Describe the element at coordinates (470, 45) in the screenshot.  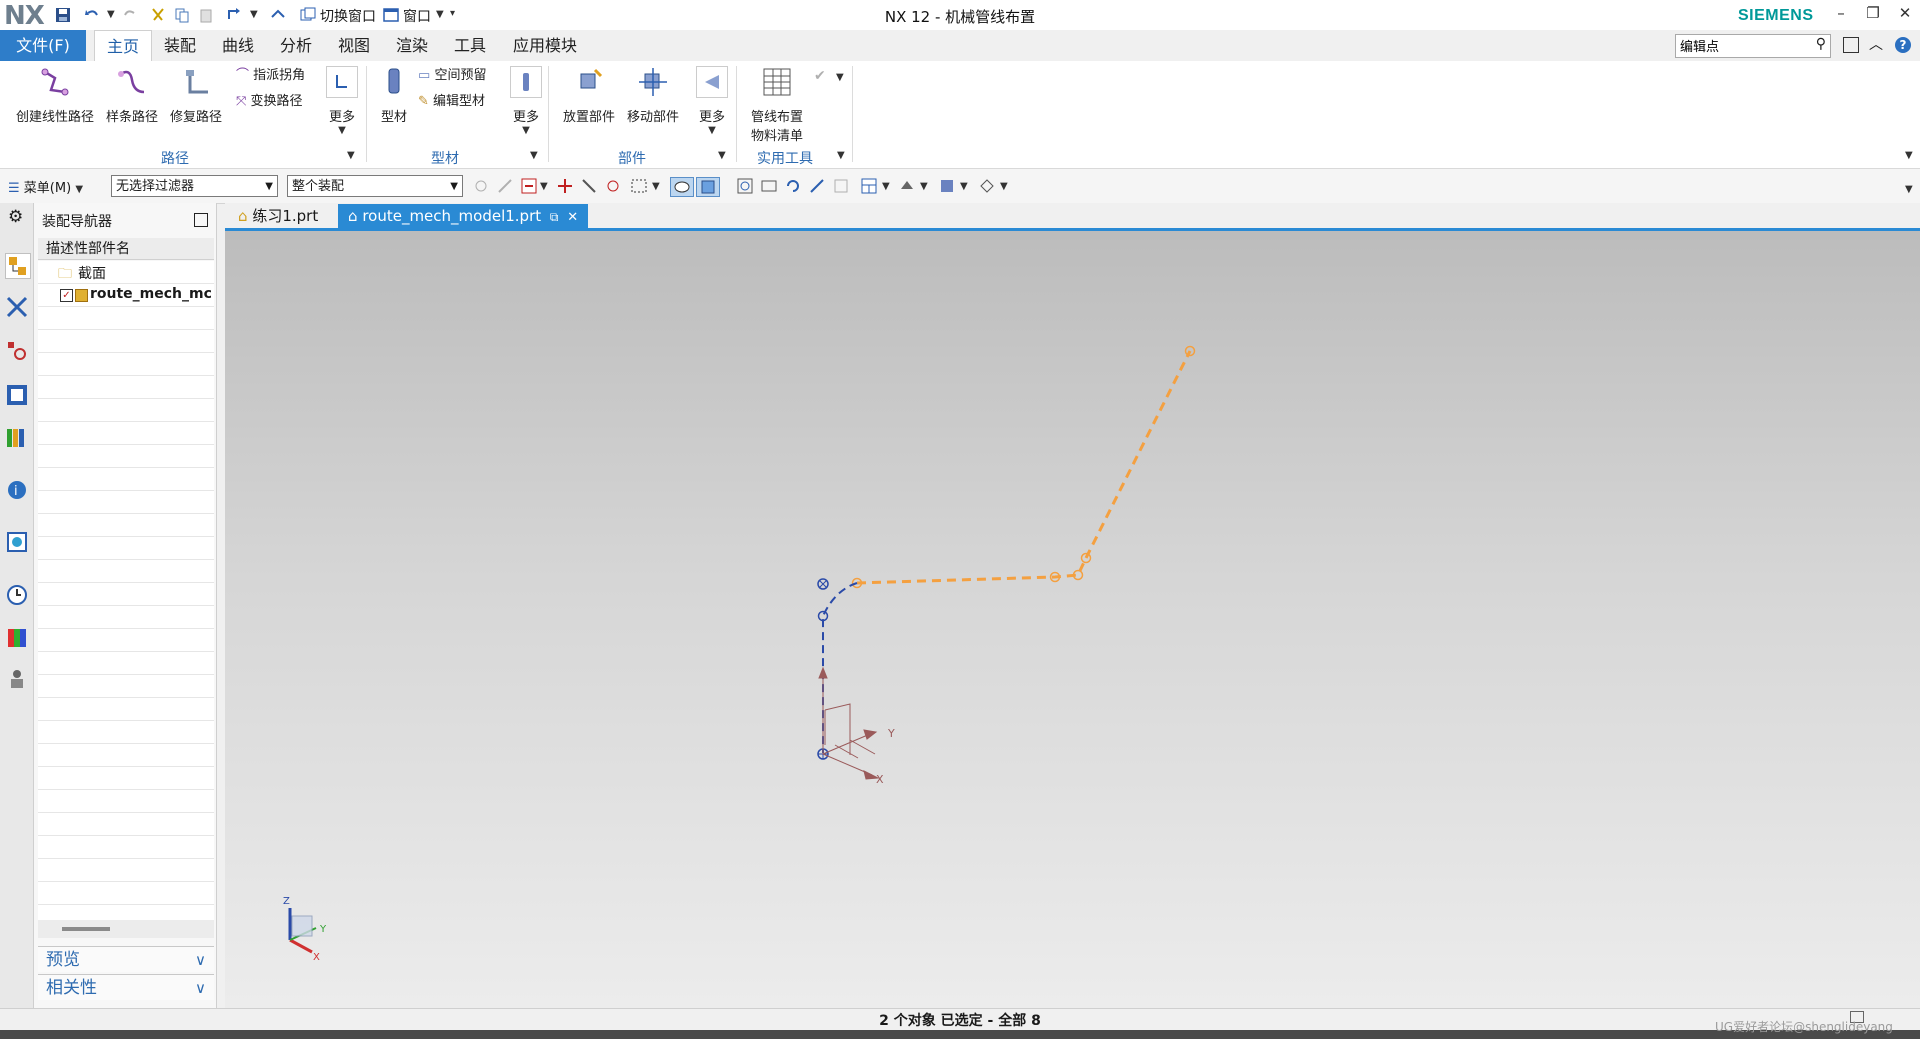
I see `tab-tools: 工具` at that location.